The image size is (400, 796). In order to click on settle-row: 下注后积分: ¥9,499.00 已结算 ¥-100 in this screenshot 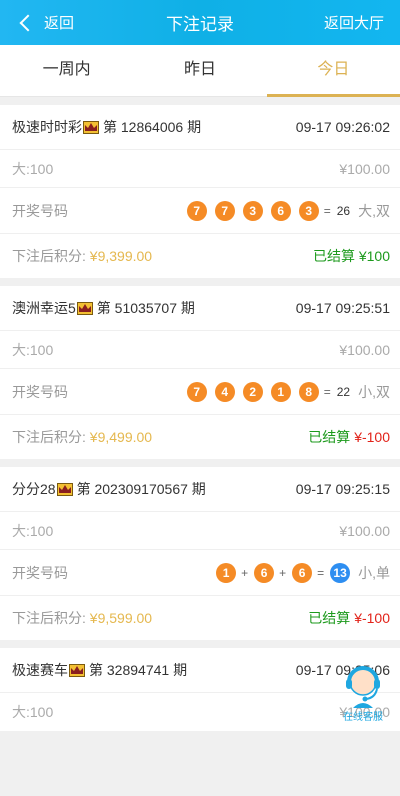, I will do `click(200, 437)`.